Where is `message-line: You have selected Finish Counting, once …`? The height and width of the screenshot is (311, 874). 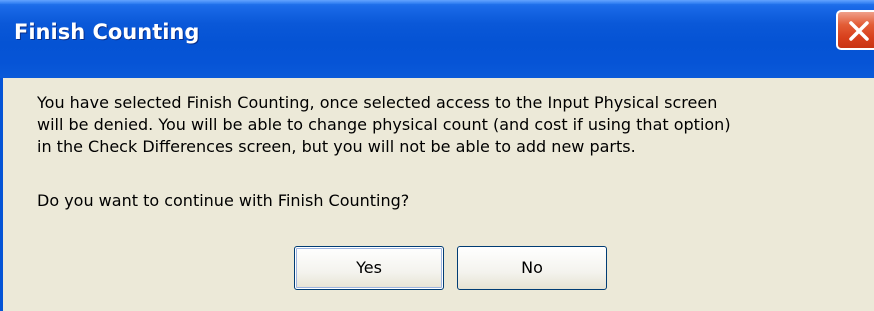 message-line: You have selected Finish Counting, once … is located at coordinates (377, 102).